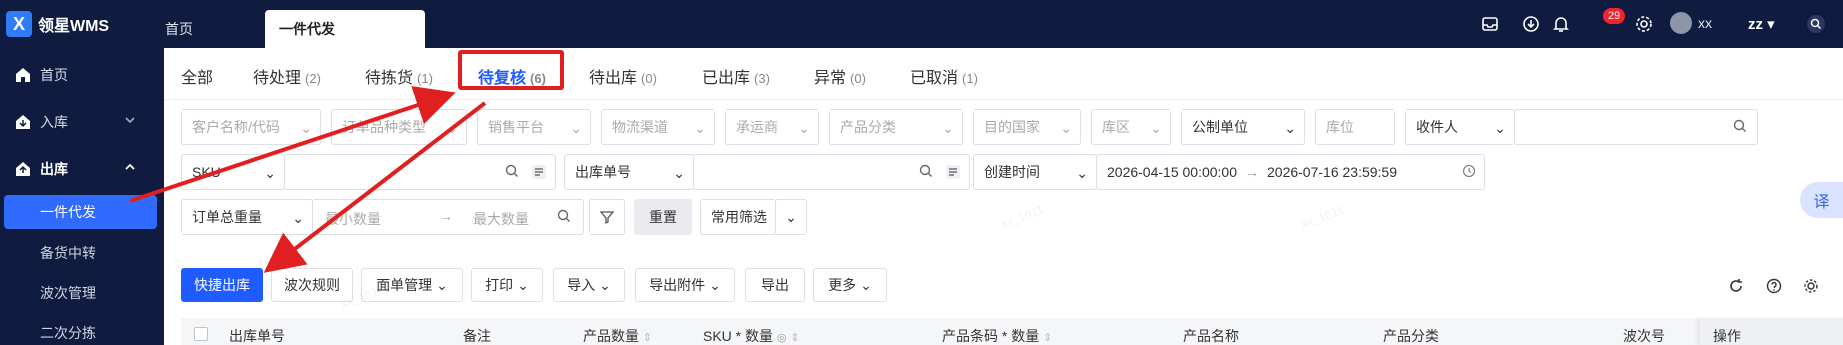 Image resolution: width=1843 pixels, height=345 pixels. I want to click on annotation-arrows, so click(308, 179).